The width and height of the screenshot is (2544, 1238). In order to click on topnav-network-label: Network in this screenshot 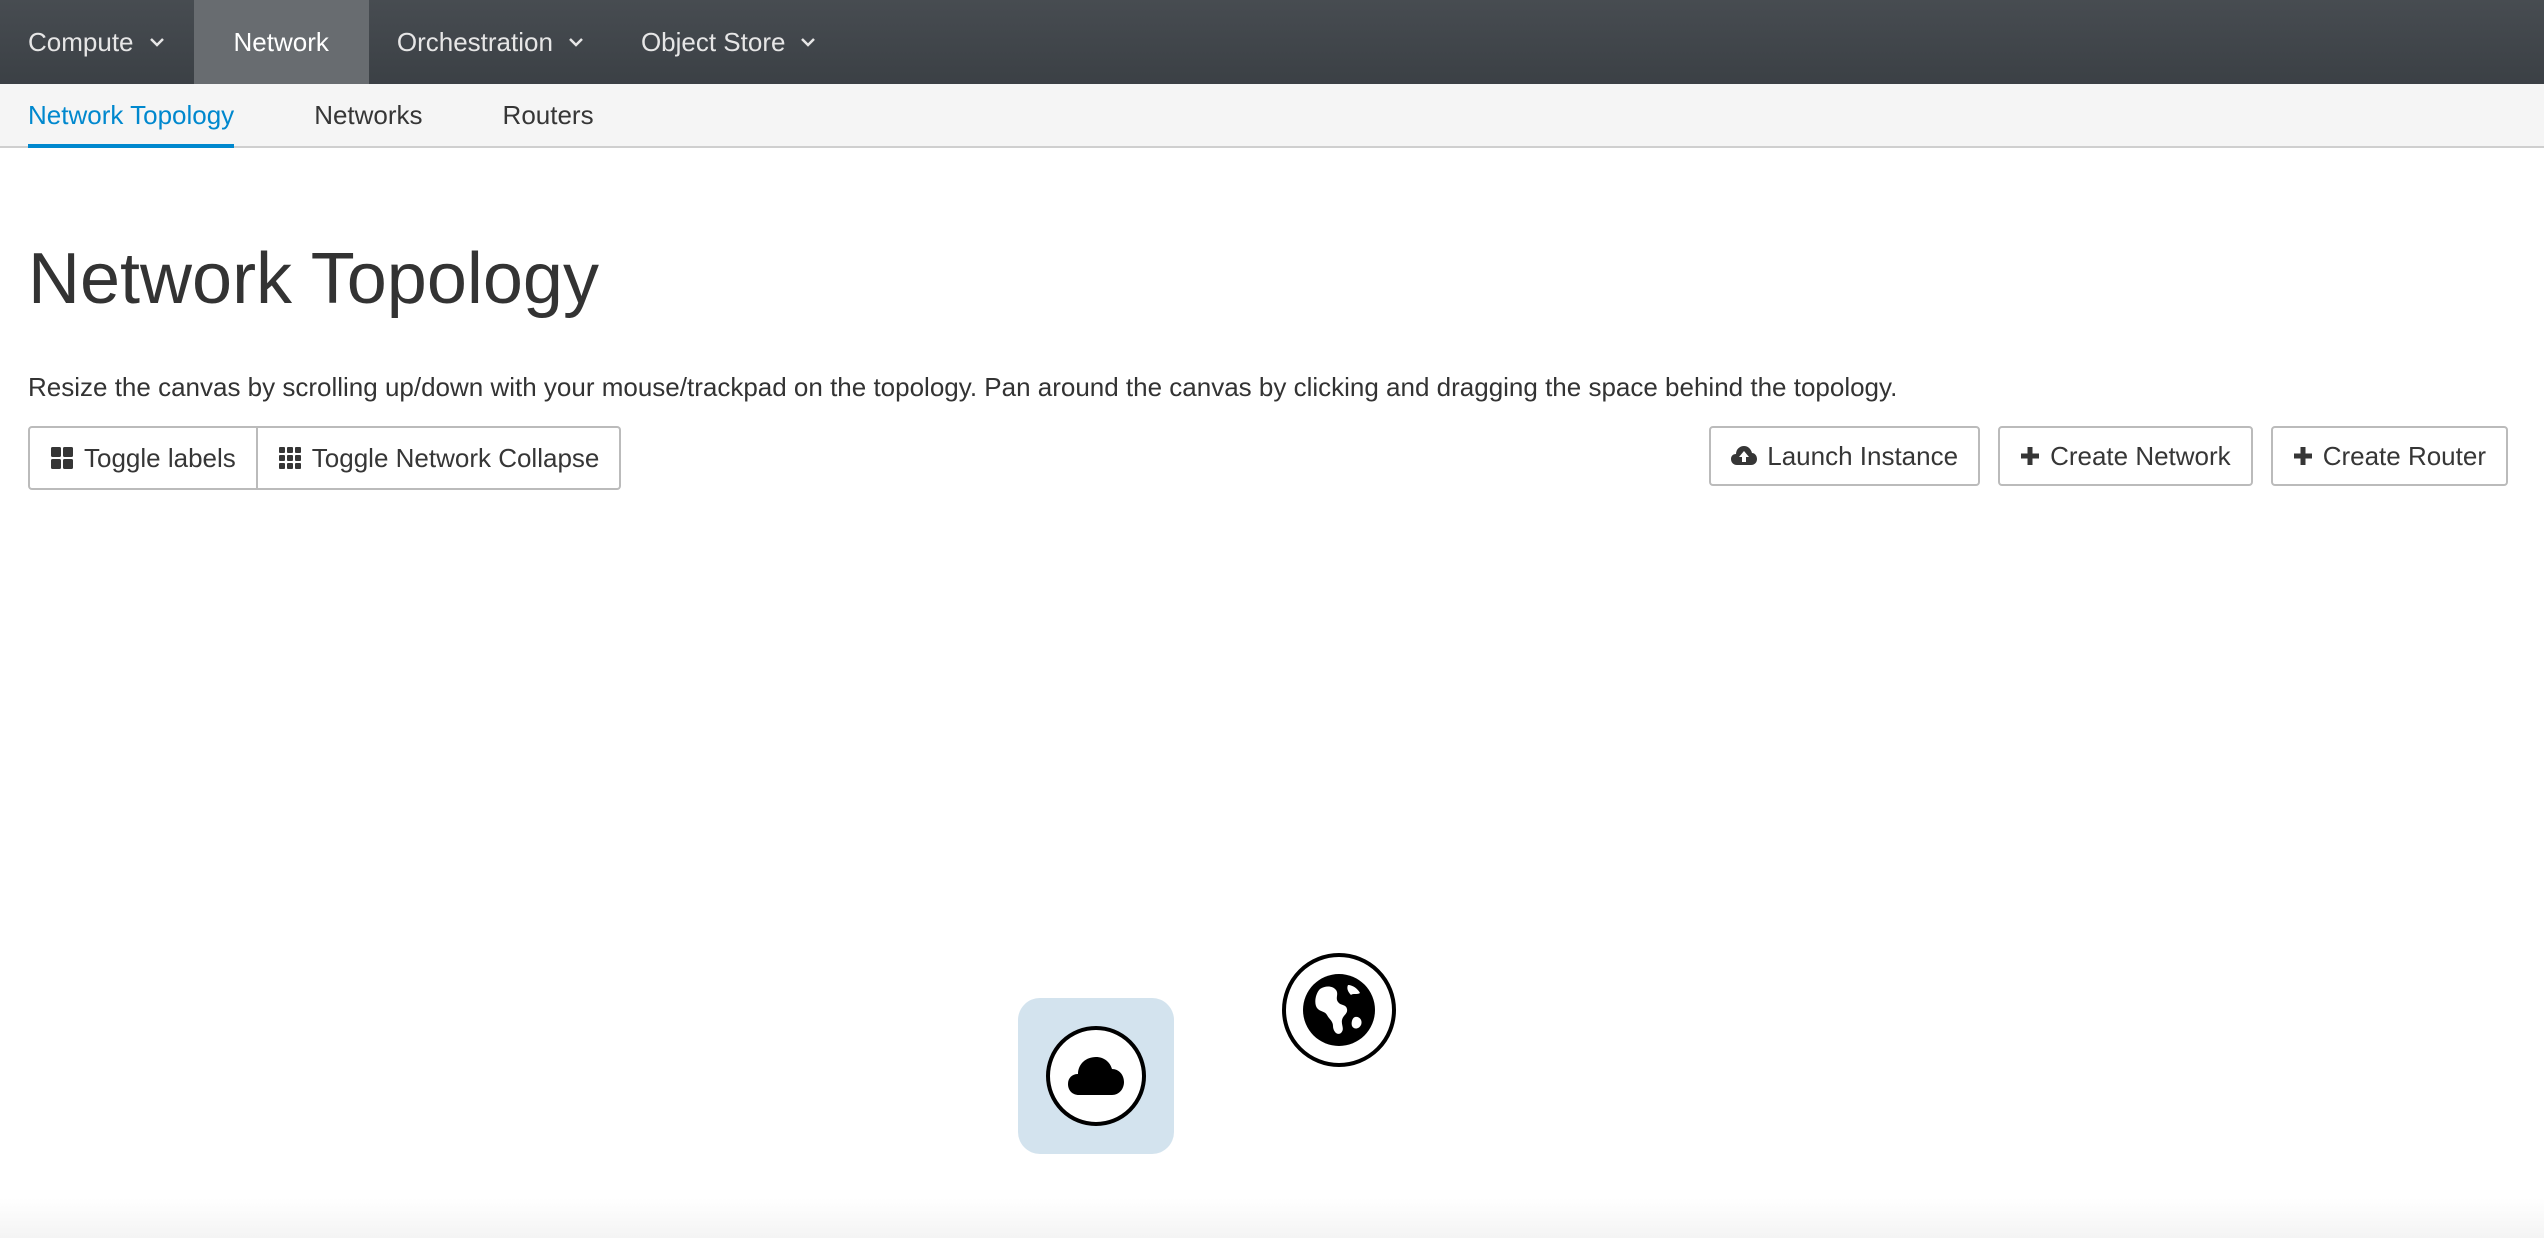, I will do `click(281, 41)`.